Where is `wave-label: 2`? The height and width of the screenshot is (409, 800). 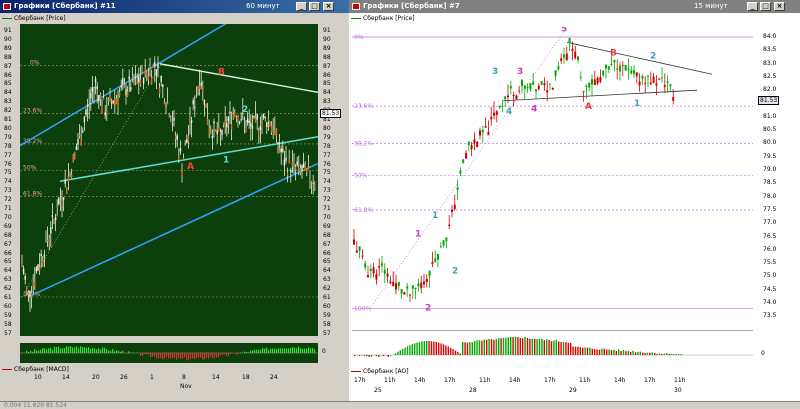 wave-label: 2 is located at coordinates (653, 56).